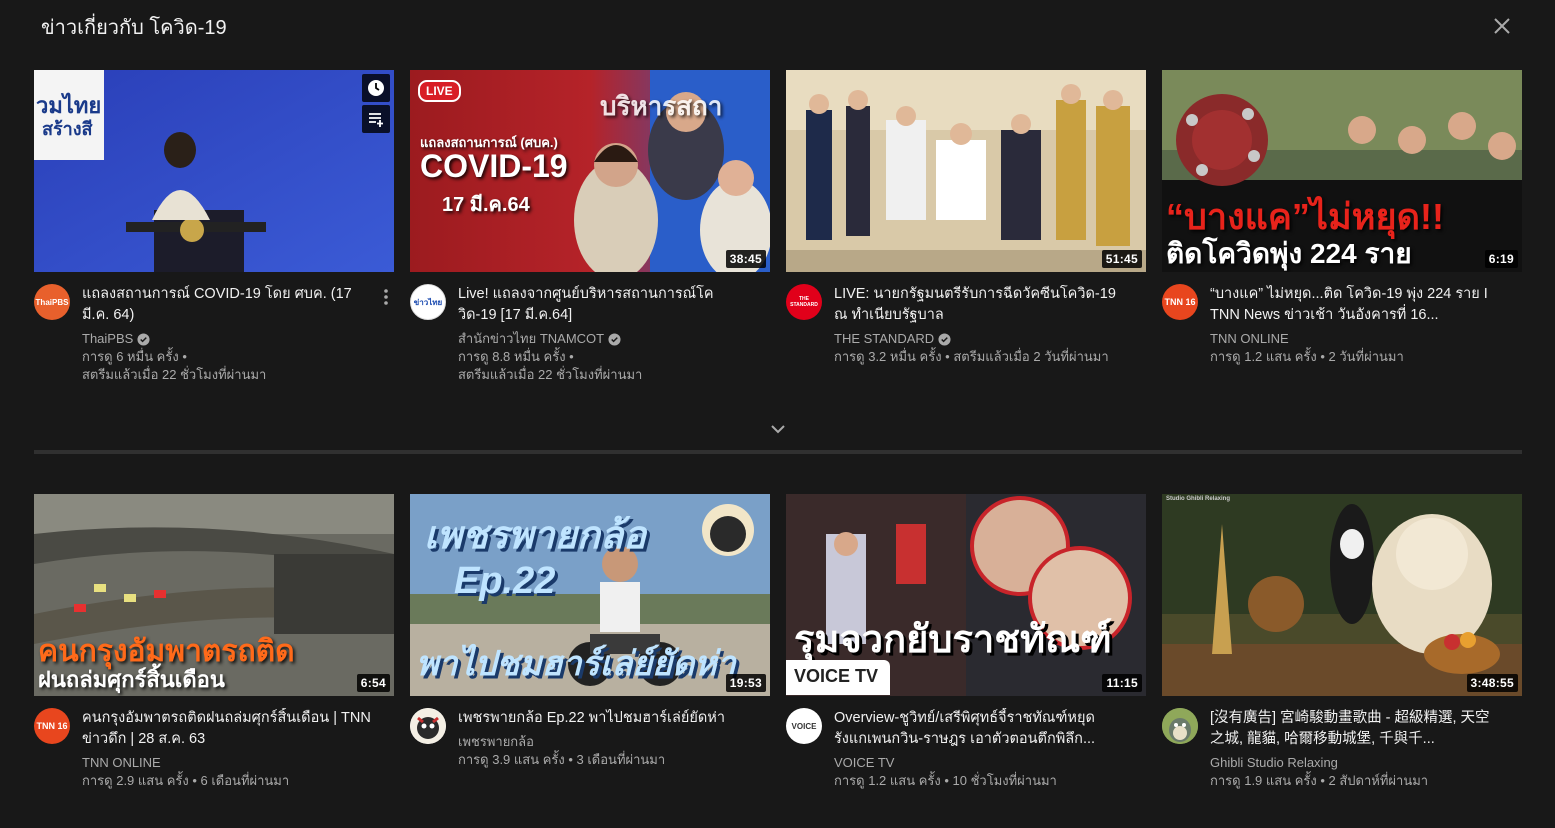 The width and height of the screenshot is (1555, 828). Describe the element at coordinates (1004, 780) in the screenshot. I see `upload-age: 10 ชั่วโมงที่ผ่านมา` at that location.